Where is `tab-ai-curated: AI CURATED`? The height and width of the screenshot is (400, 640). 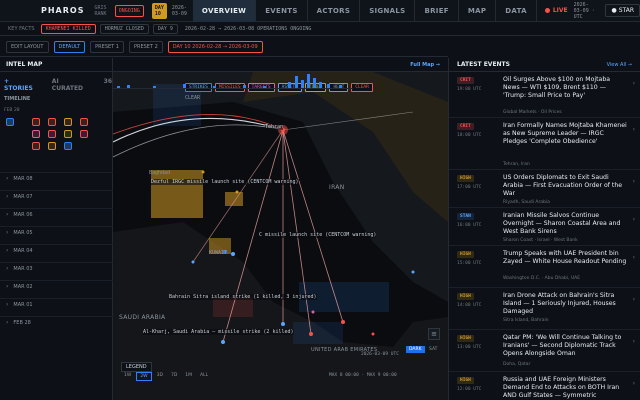
tab-ai-curated: AI CURATED is located at coordinates (71, 85).